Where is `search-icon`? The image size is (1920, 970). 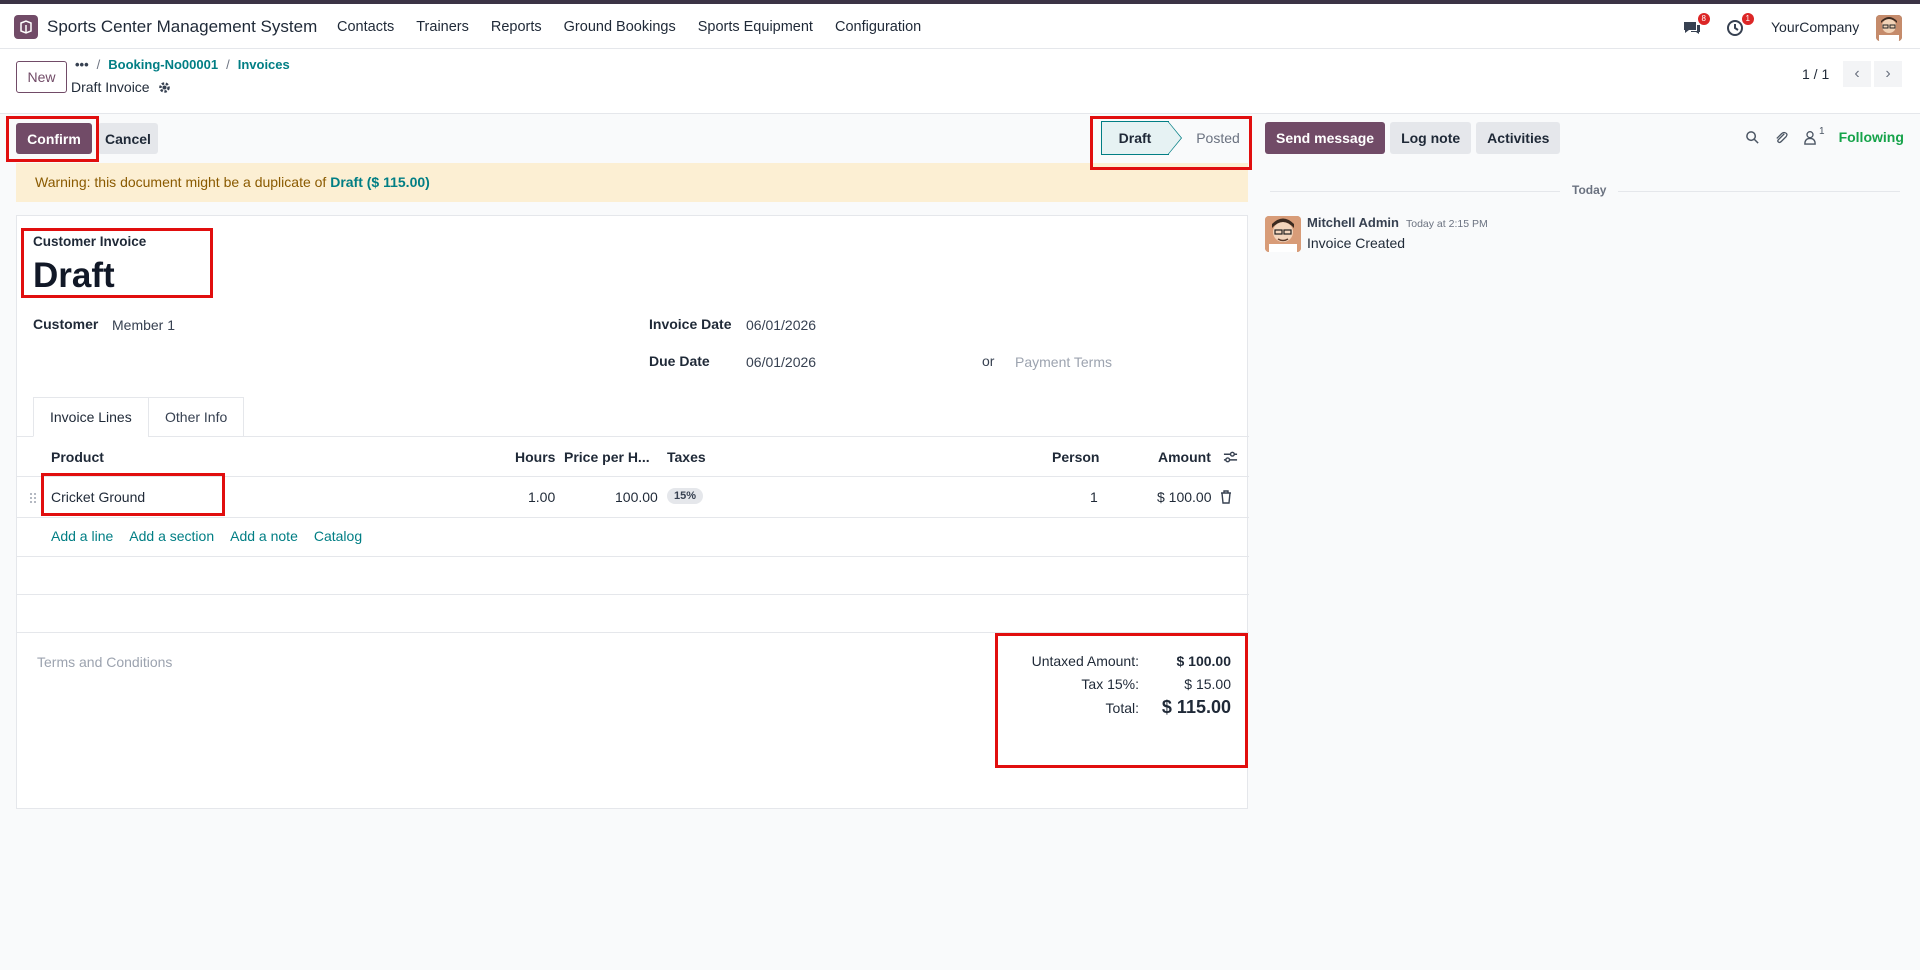 search-icon is located at coordinates (1752, 137).